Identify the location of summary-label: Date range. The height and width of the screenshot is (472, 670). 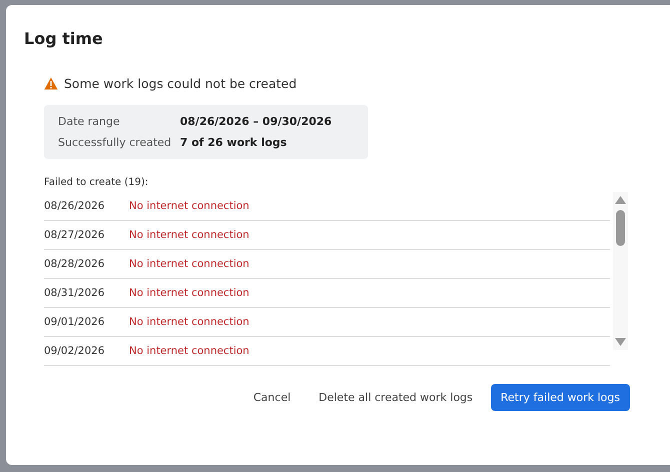
(89, 121).